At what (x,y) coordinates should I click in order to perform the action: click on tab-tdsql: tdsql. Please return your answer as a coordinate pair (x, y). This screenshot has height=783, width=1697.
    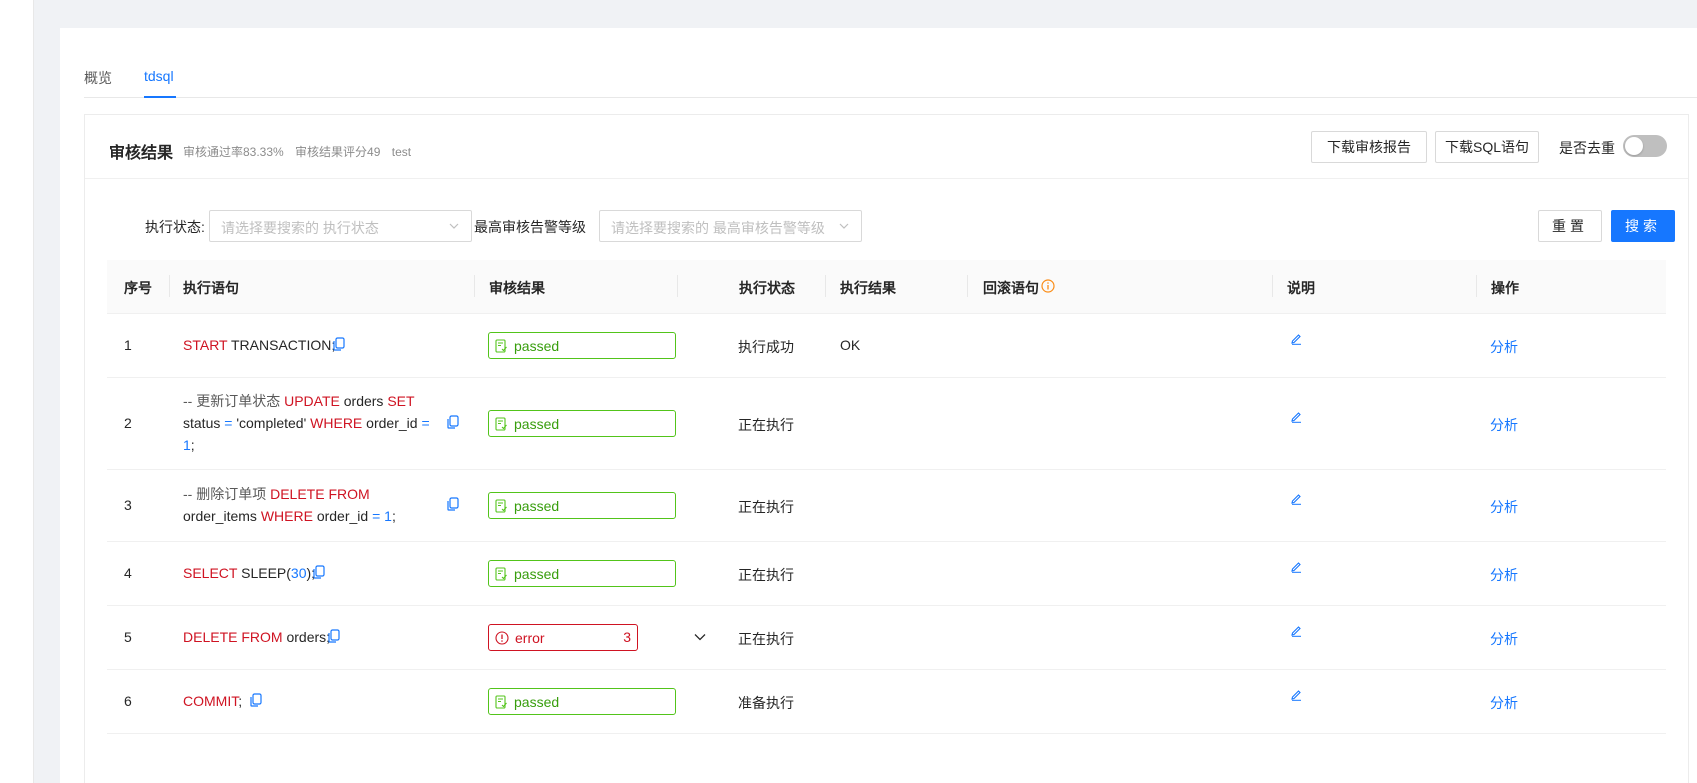
    Looking at the image, I should click on (159, 76).